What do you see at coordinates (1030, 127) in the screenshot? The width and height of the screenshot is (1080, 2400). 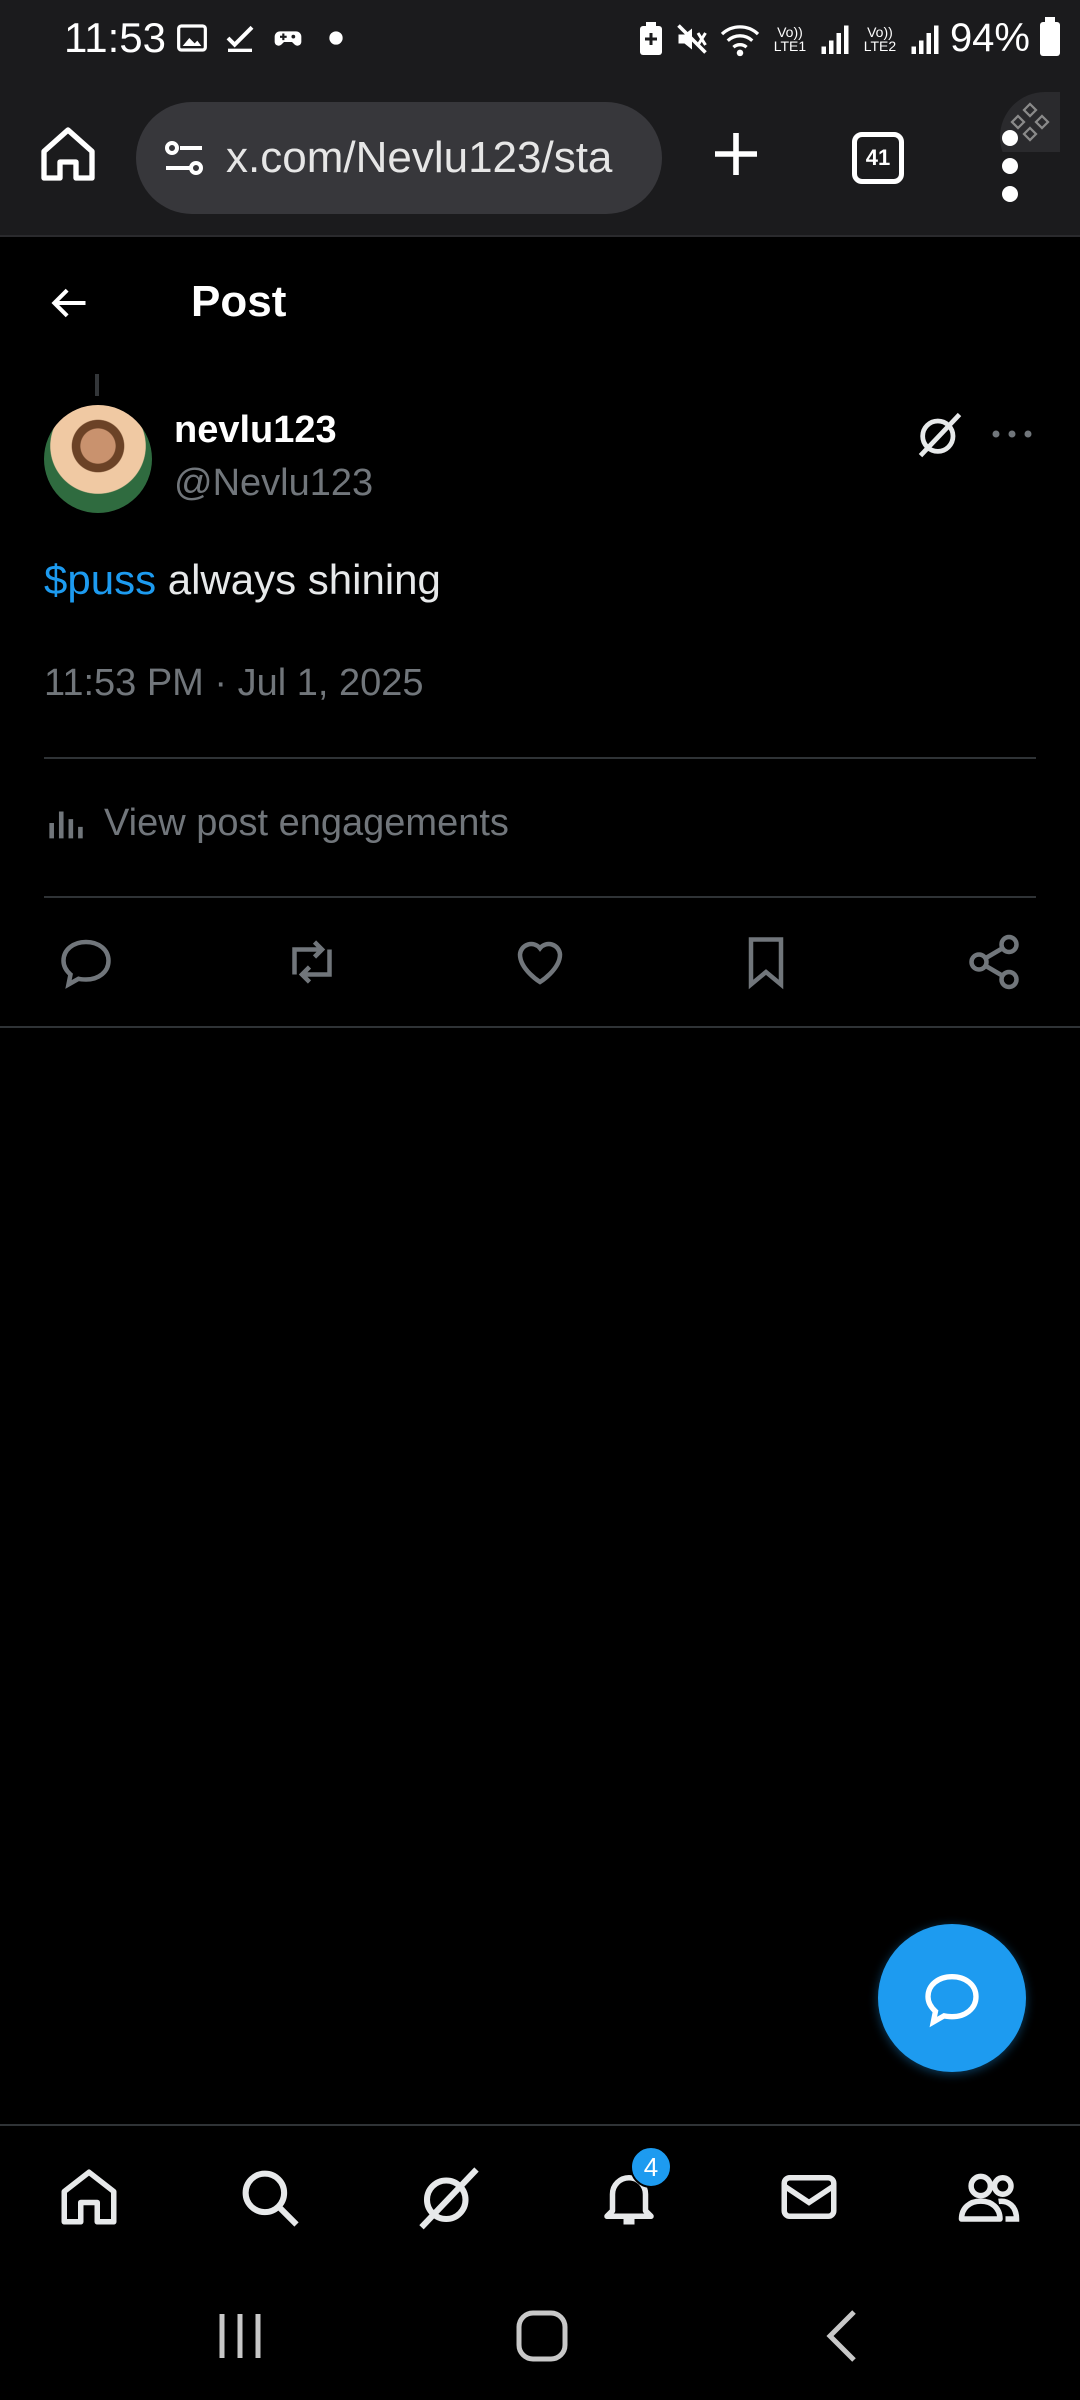 I see `extension-button` at bounding box center [1030, 127].